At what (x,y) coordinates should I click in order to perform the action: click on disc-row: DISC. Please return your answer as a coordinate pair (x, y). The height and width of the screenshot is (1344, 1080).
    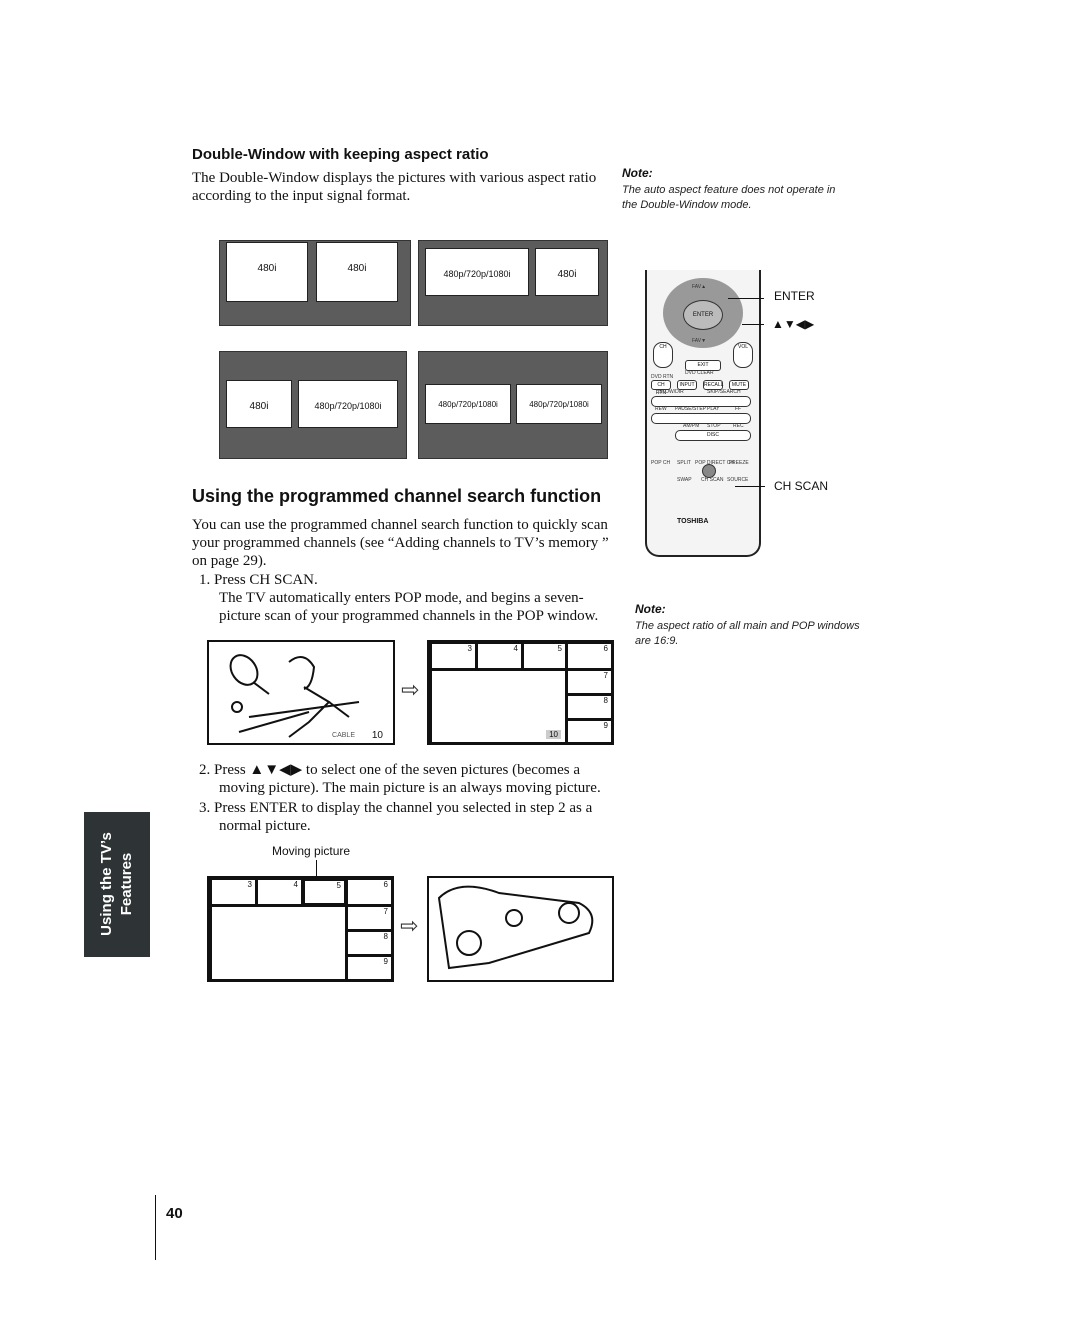
    Looking at the image, I should click on (713, 435).